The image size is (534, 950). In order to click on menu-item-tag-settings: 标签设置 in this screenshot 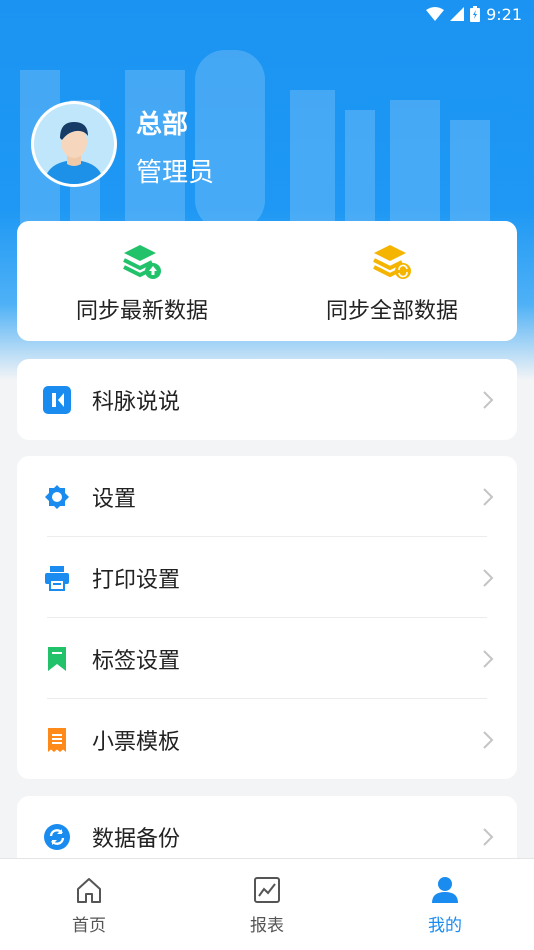, I will do `click(267, 658)`.